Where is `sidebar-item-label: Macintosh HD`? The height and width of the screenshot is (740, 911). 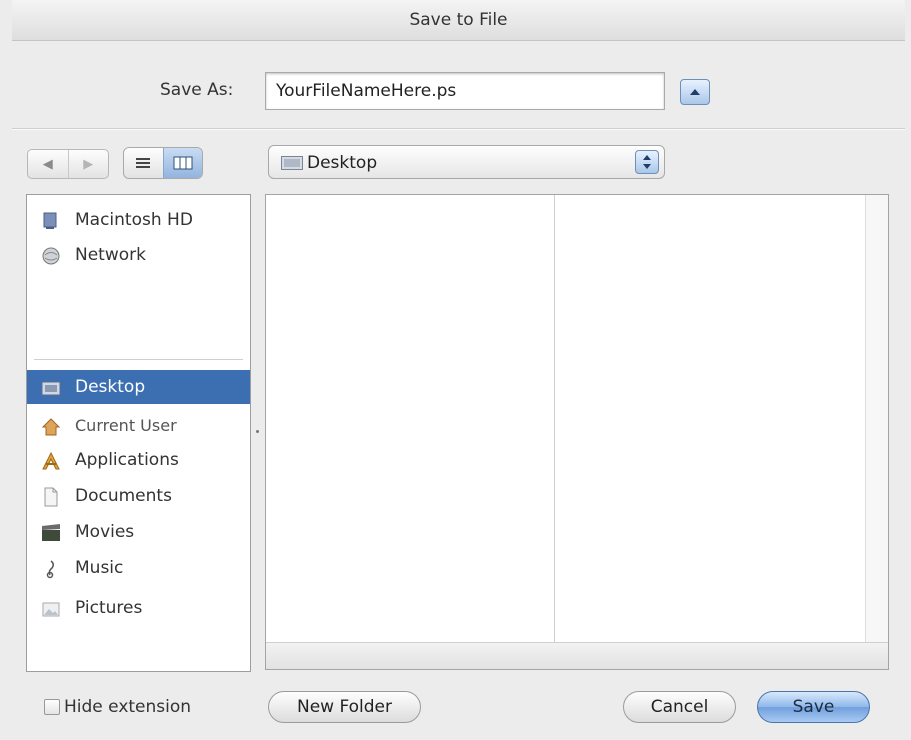 sidebar-item-label: Macintosh HD is located at coordinates (134, 220).